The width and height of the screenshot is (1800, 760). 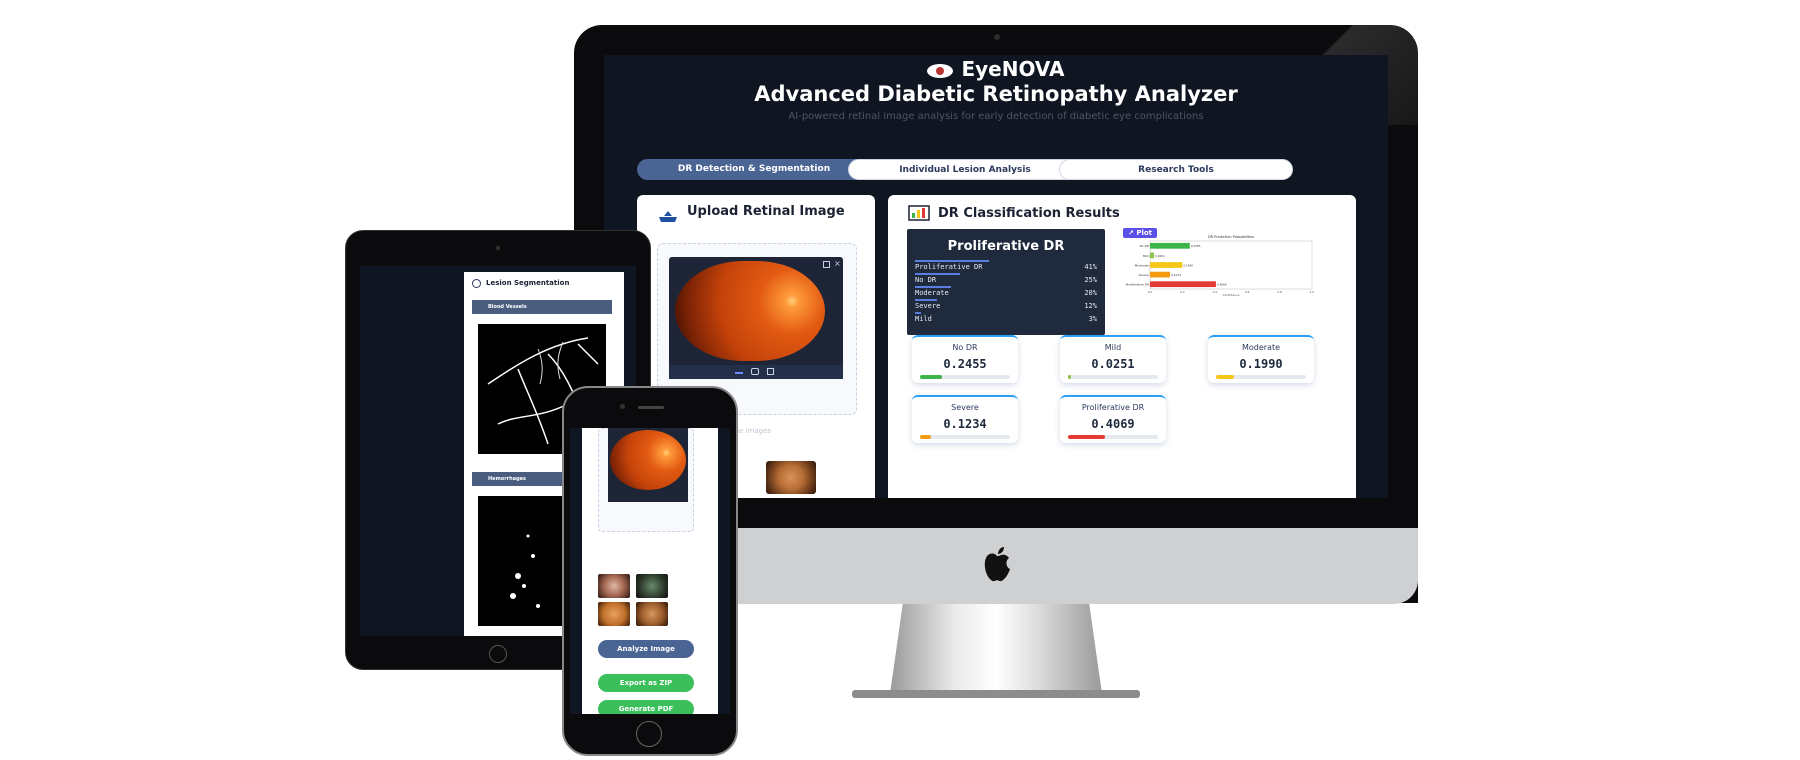 What do you see at coordinates (1137, 285) in the screenshot?
I see `category-tick-label: Proliferative DR` at bounding box center [1137, 285].